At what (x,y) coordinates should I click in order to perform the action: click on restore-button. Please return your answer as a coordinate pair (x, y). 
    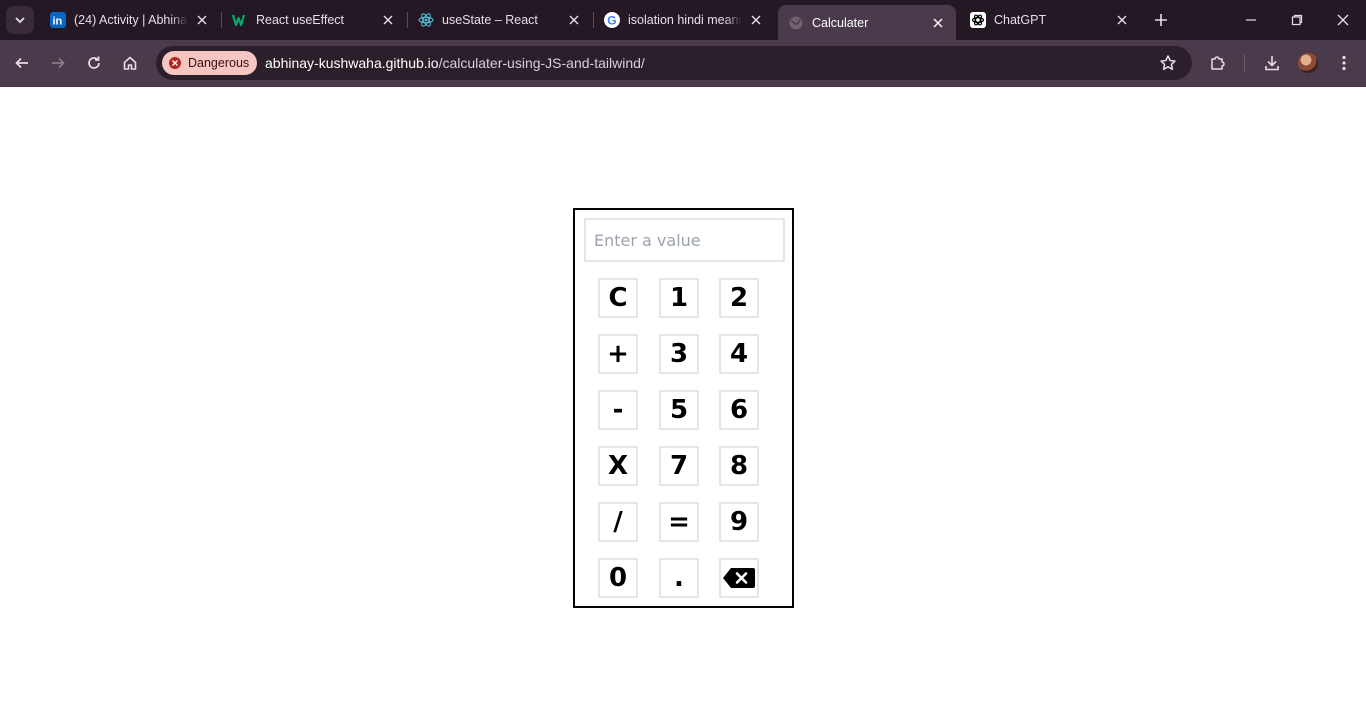
    Looking at the image, I should click on (1297, 20).